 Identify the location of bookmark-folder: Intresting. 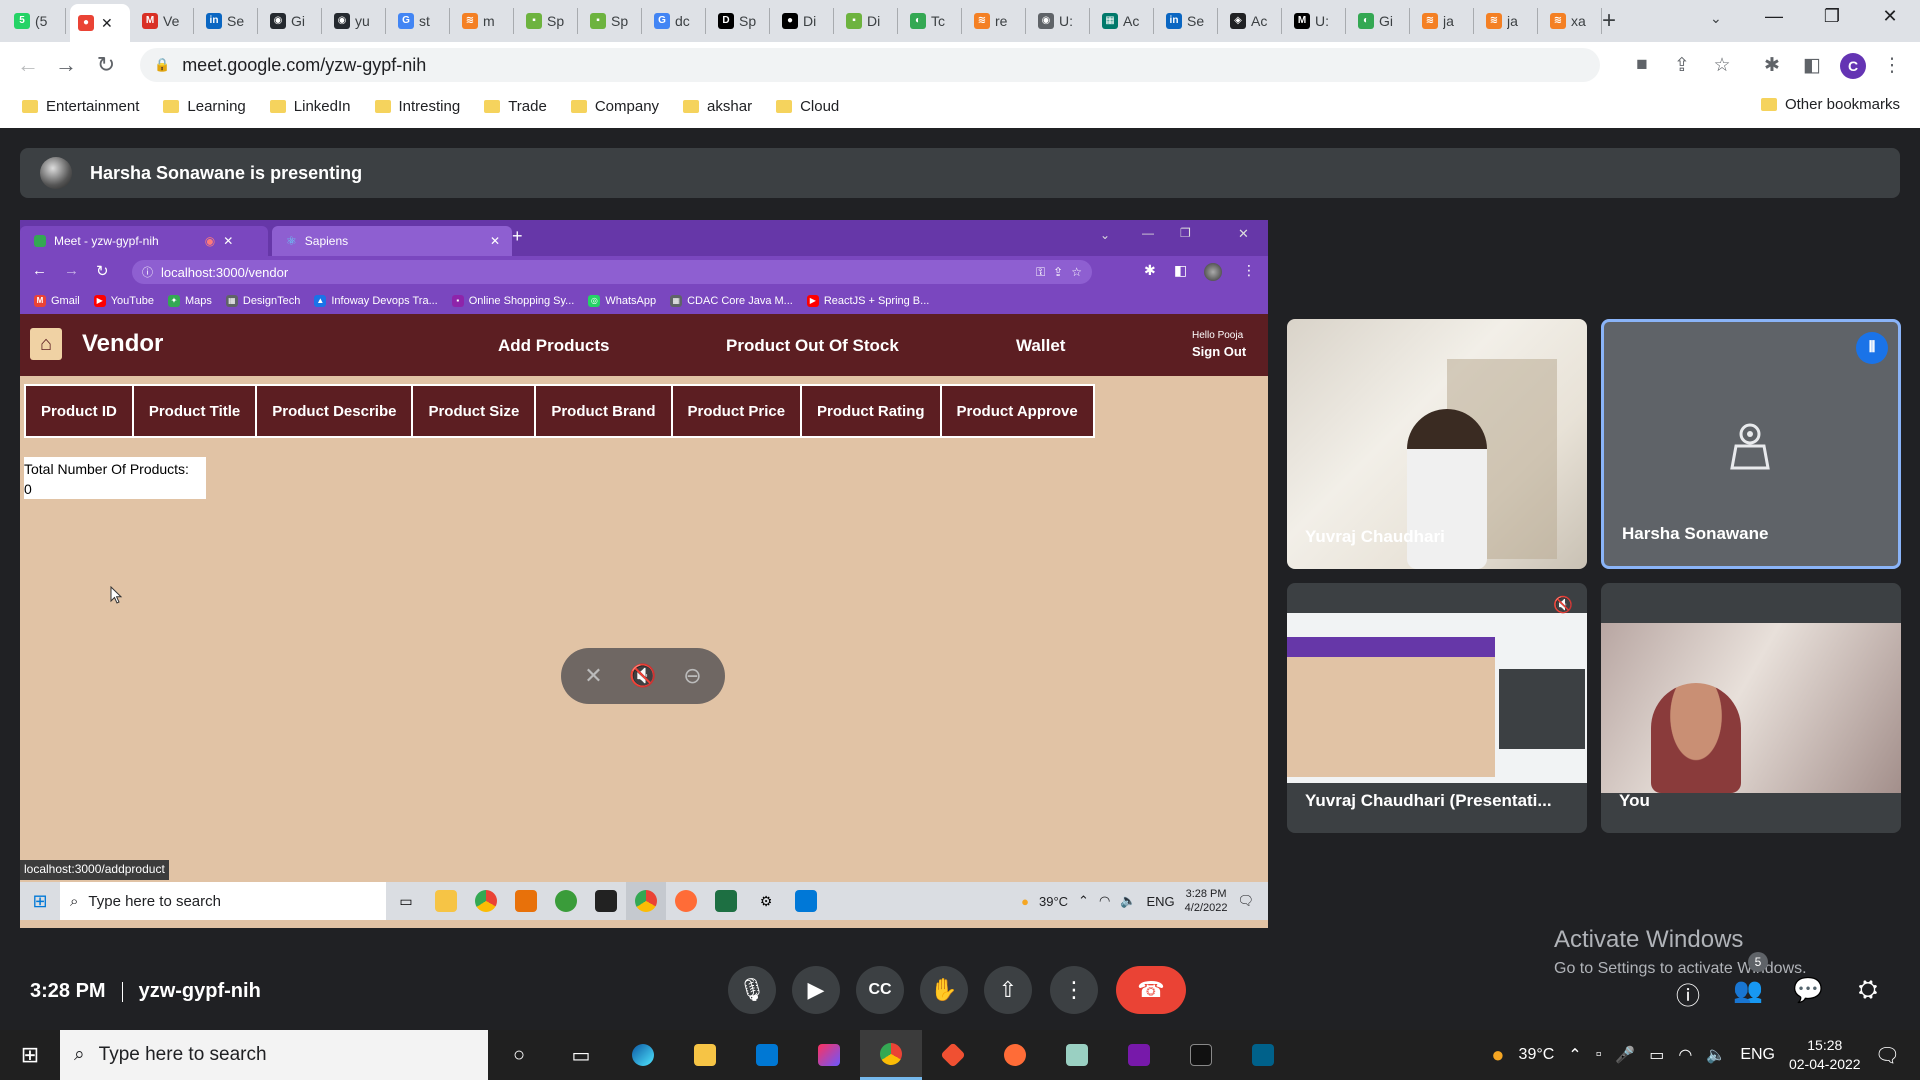
(417, 106).